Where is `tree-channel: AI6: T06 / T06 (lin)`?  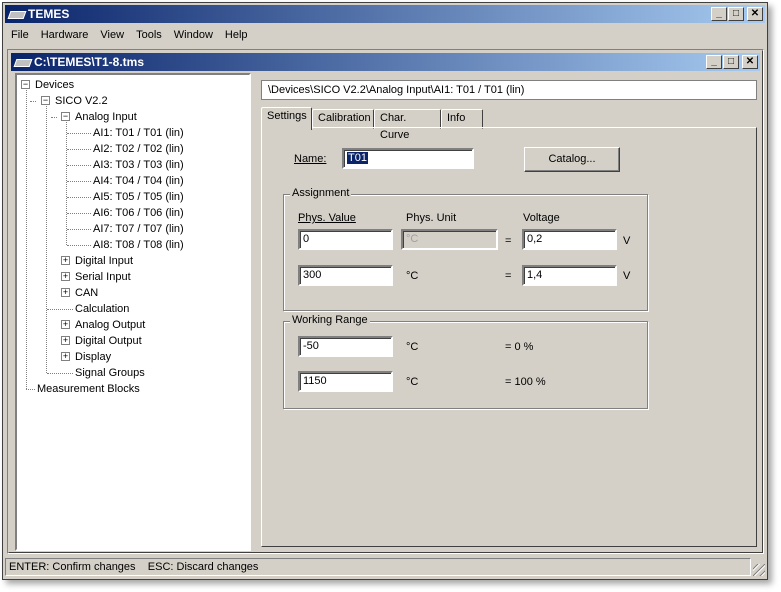
tree-channel: AI6: T06 / T06 (lin) is located at coordinates (138, 213).